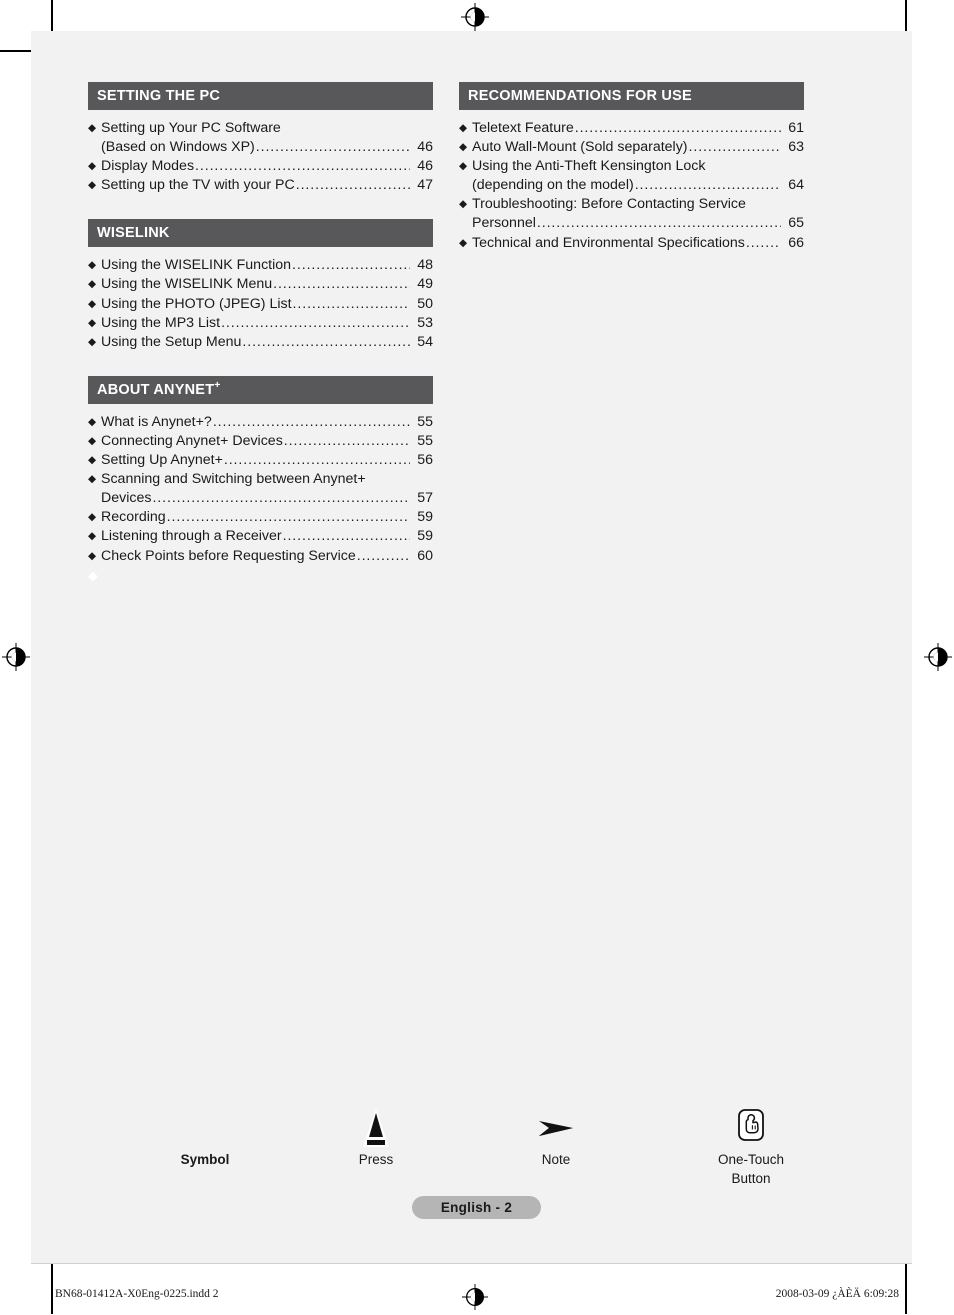 This screenshot has height=1315, width=954. What do you see at coordinates (425, 460) in the screenshot?
I see `toc-entry-page-number: 56` at bounding box center [425, 460].